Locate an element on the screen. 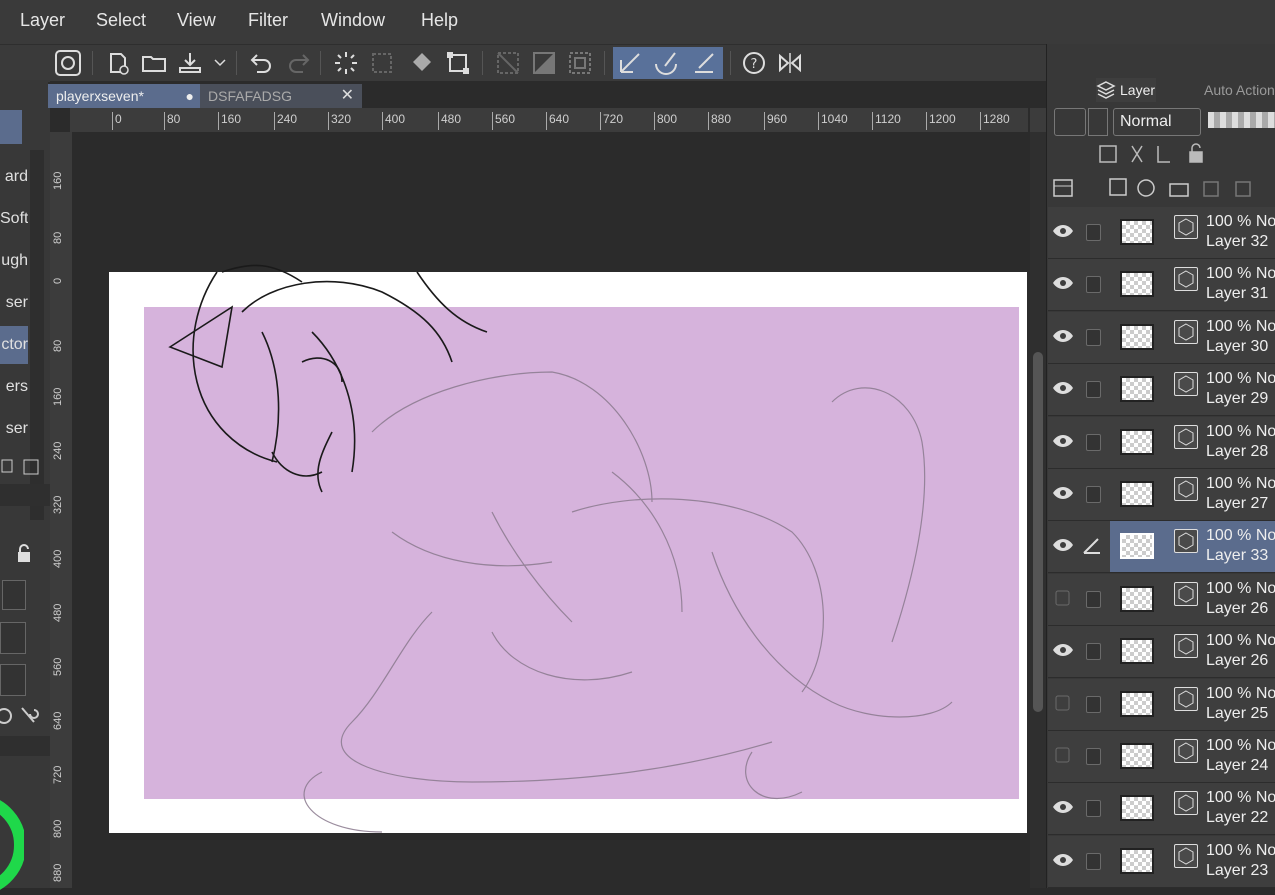 This screenshot has height=895, width=1275. layer-row: 100 % No Layer 32 is located at coordinates (1161, 233).